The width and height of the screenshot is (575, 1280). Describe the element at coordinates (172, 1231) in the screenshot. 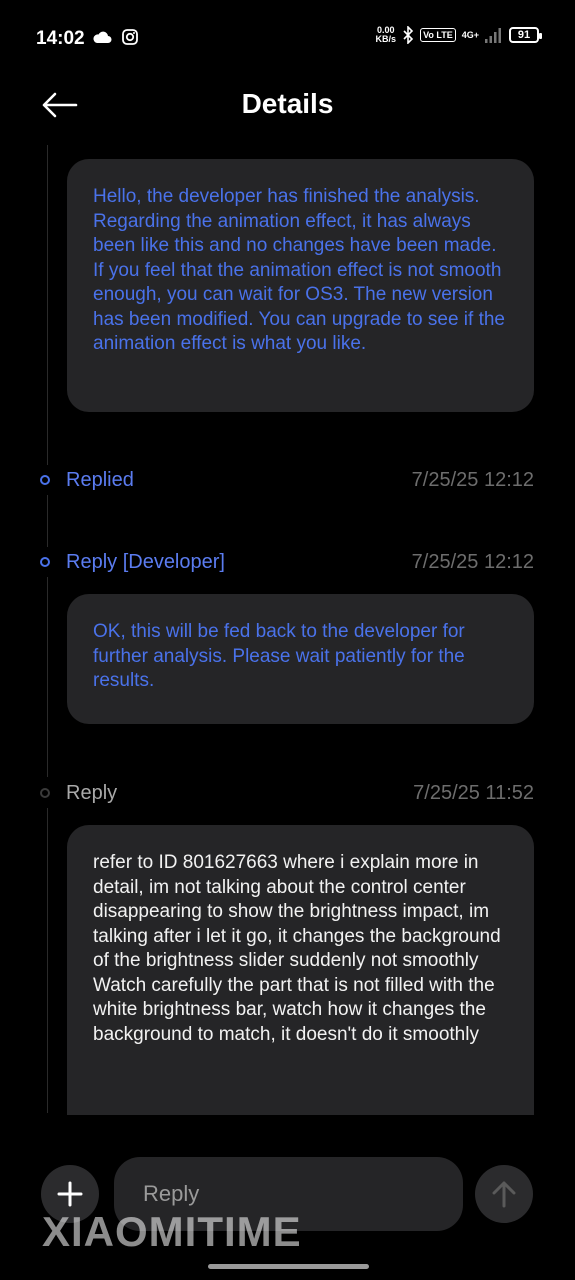

I see `watermark: XIAOMITIME` at that location.